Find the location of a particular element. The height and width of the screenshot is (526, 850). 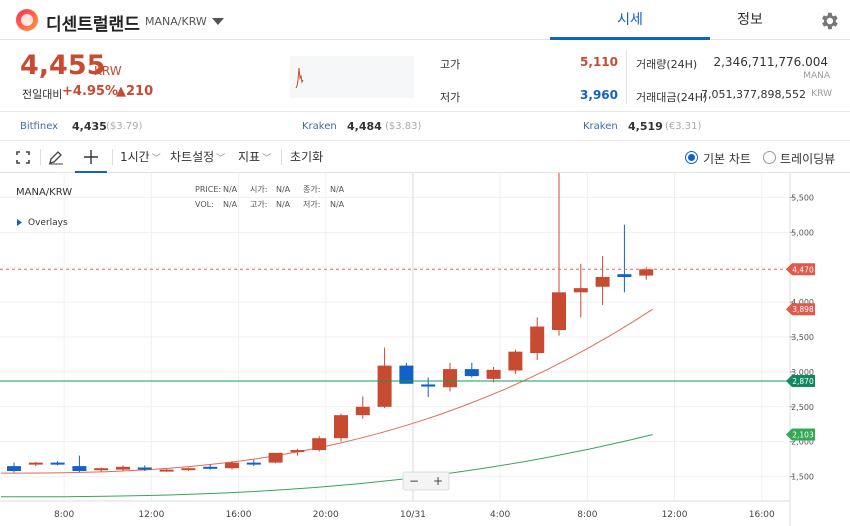

coin-pair: MANA/KRW is located at coordinates (176, 21).